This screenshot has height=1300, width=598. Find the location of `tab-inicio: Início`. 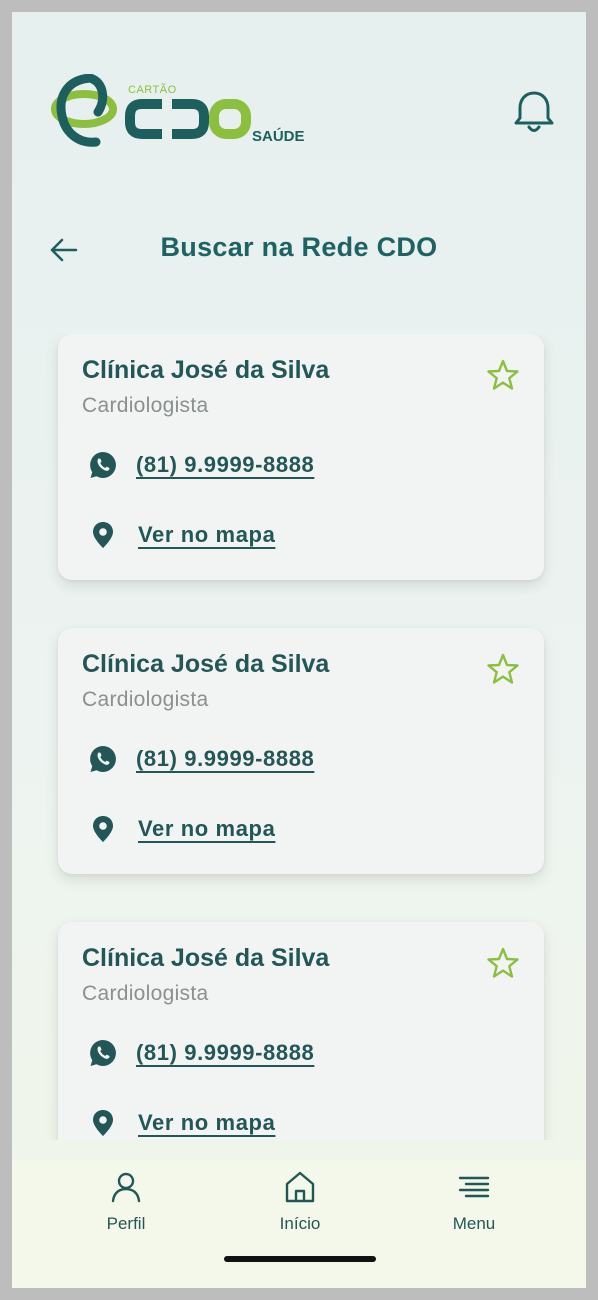

tab-inicio: Início is located at coordinates (300, 1202).